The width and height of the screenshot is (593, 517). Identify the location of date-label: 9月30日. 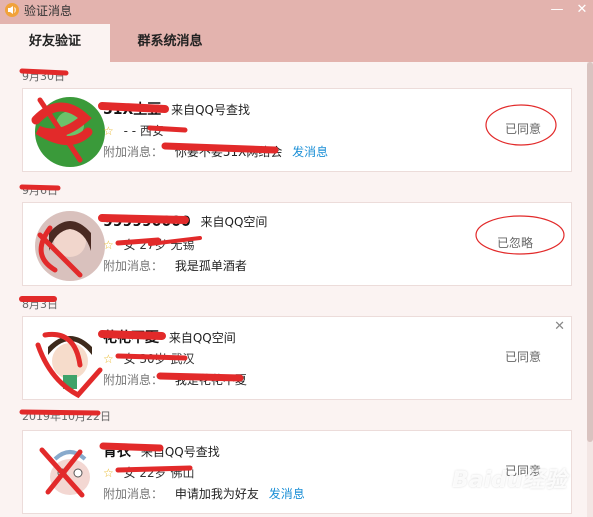
(43, 76).